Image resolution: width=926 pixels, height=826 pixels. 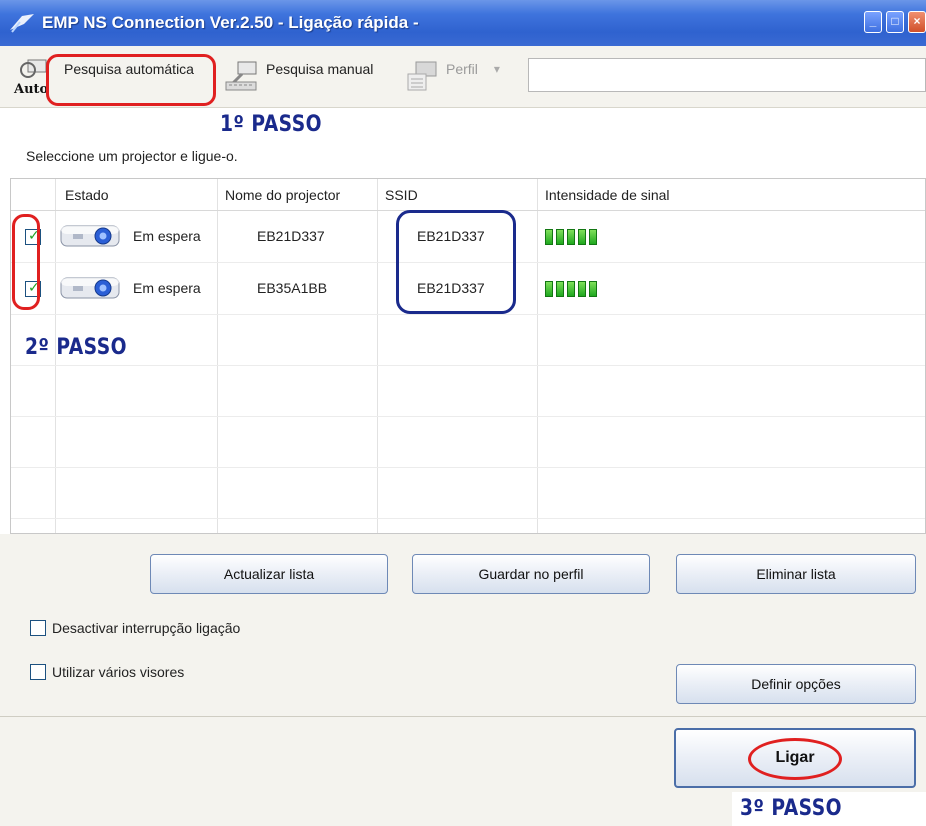 I want to click on table-row: ✓ Em espera EB21D337 EB21D337, so click(x=468, y=236).